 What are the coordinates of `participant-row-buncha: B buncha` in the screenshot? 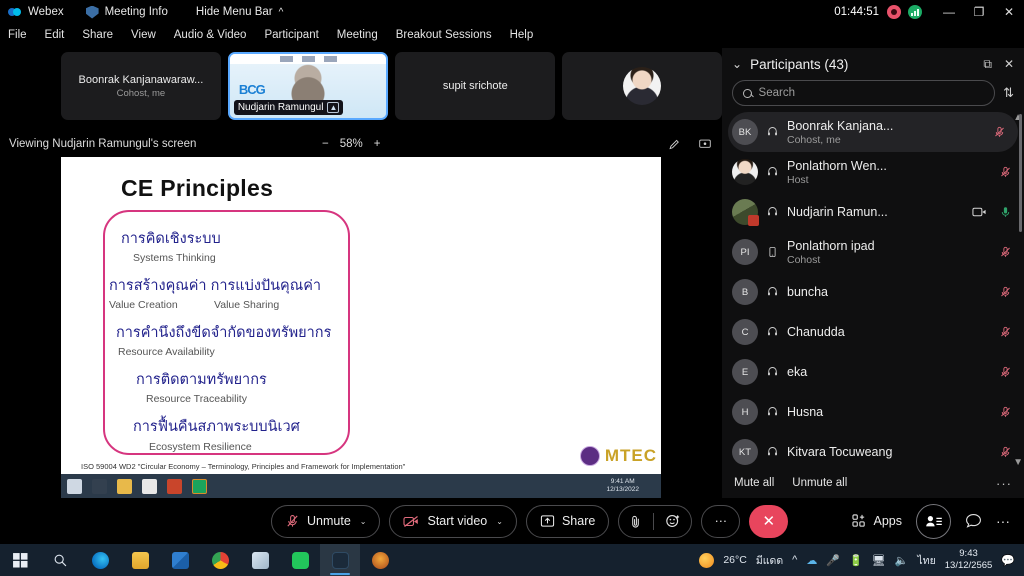 It's located at (873, 292).